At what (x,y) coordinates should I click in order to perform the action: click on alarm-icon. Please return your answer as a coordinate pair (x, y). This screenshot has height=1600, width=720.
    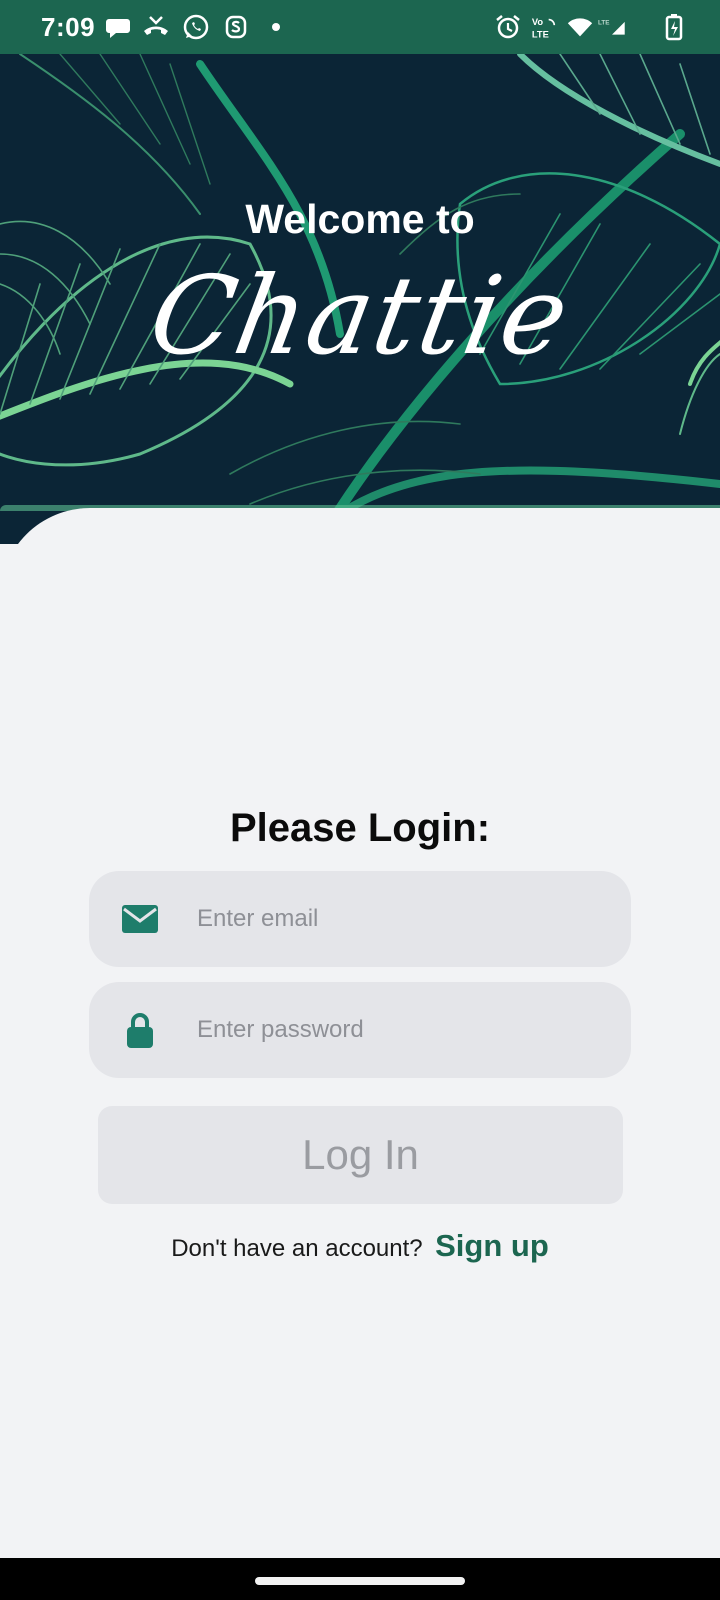
    Looking at the image, I should click on (508, 27).